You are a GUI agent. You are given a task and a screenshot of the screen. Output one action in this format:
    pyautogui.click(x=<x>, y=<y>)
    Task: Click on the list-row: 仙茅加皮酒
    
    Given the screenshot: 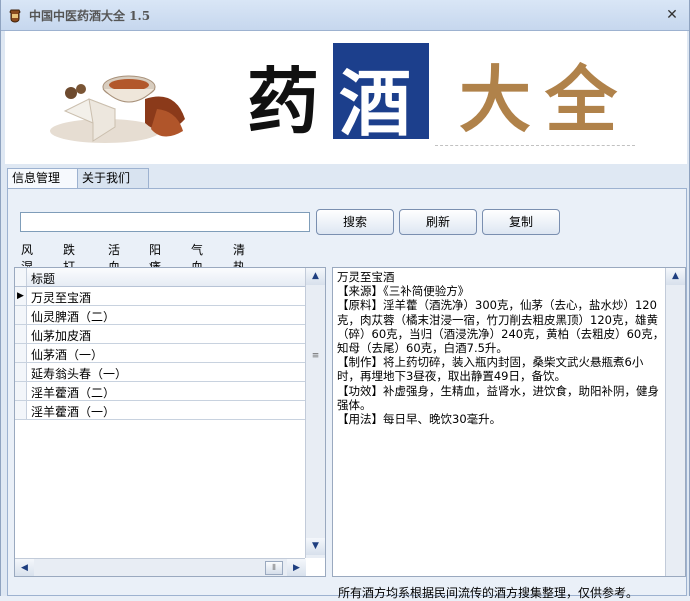 What is the action you would take?
    pyautogui.click(x=160, y=334)
    